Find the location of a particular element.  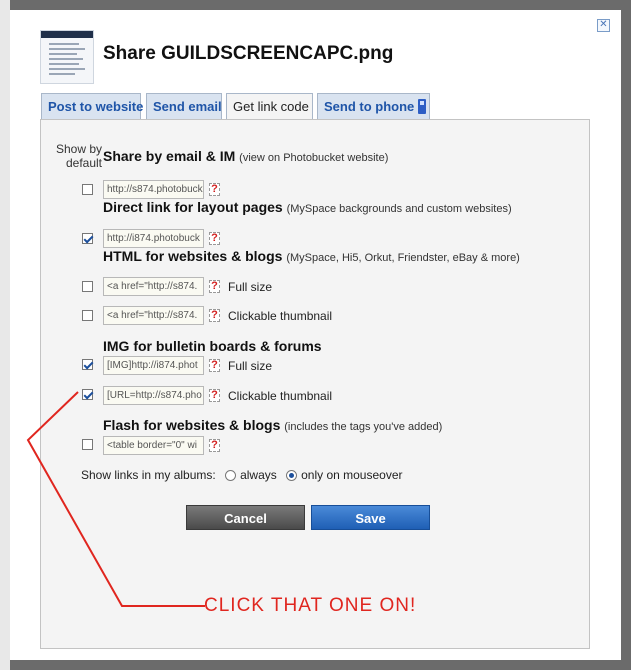

link-code-field: http://i874.photobuck is located at coordinates (153, 238).